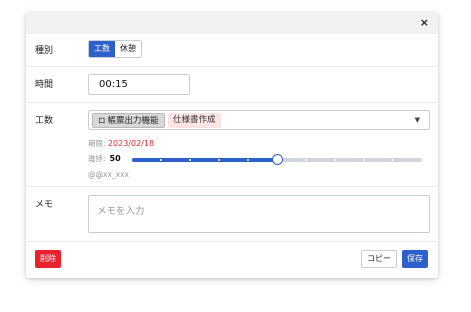  Describe the element at coordinates (232, 23) in the screenshot. I see `dialog-header: ×` at that location.